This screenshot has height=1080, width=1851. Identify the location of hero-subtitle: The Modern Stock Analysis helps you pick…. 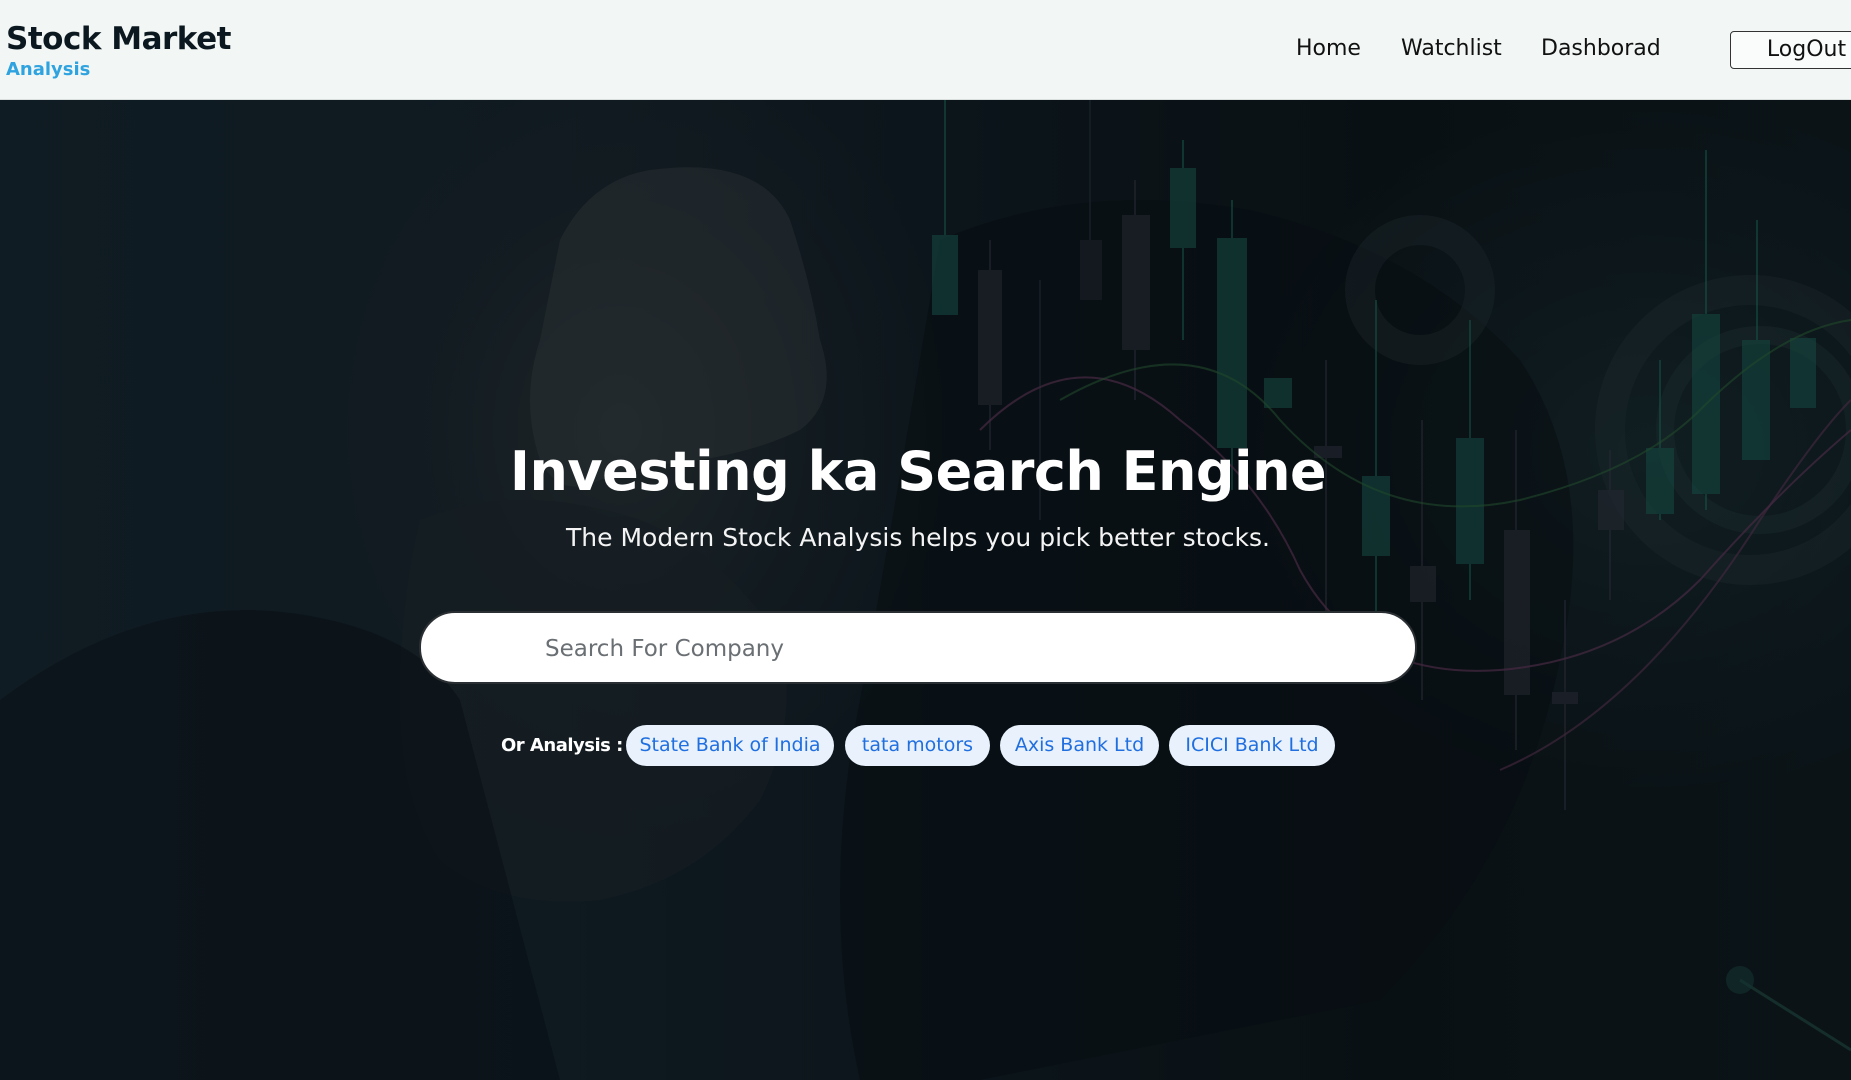
(918, 537).